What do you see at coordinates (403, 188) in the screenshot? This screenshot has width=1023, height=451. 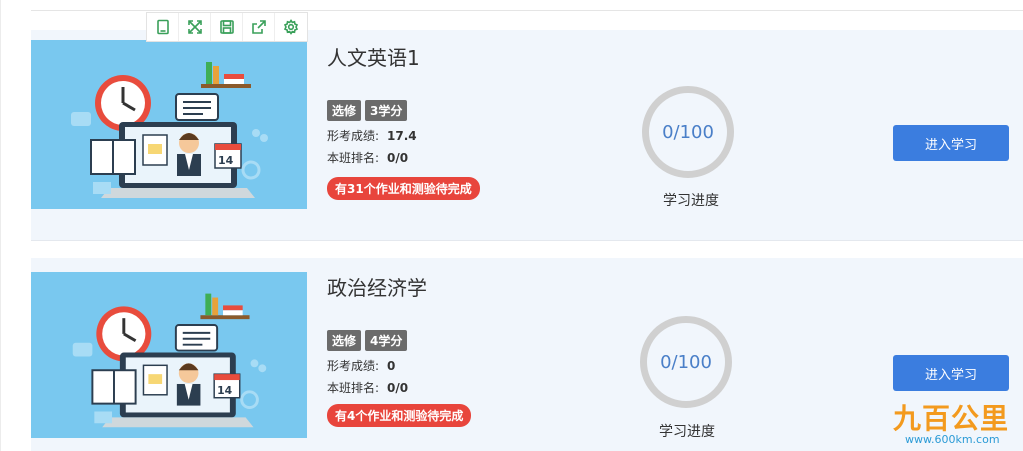 I see `pending-tasks-badge: 有31个作业和测验待完成` at bounding box center [403, 188].